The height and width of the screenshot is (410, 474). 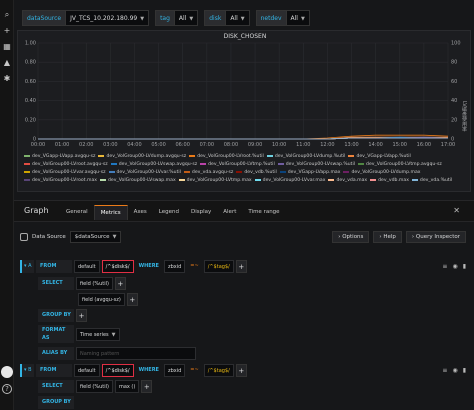 I want to click on datasource-select: $dataSource ▼, so click(x=95, y=237).